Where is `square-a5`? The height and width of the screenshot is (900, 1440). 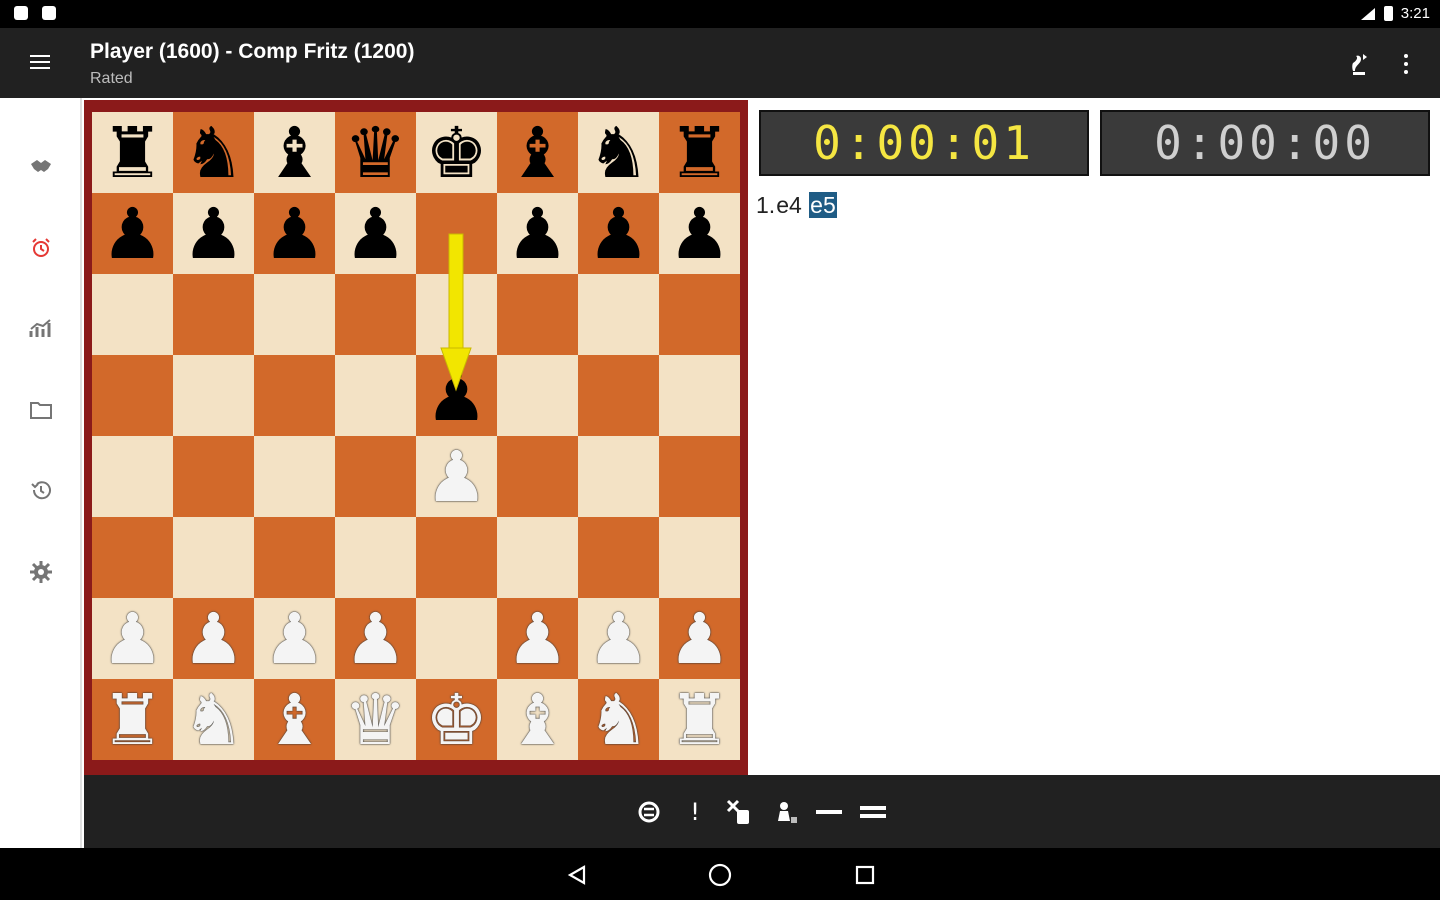
square-a5 is located at coordinates (132, 395).